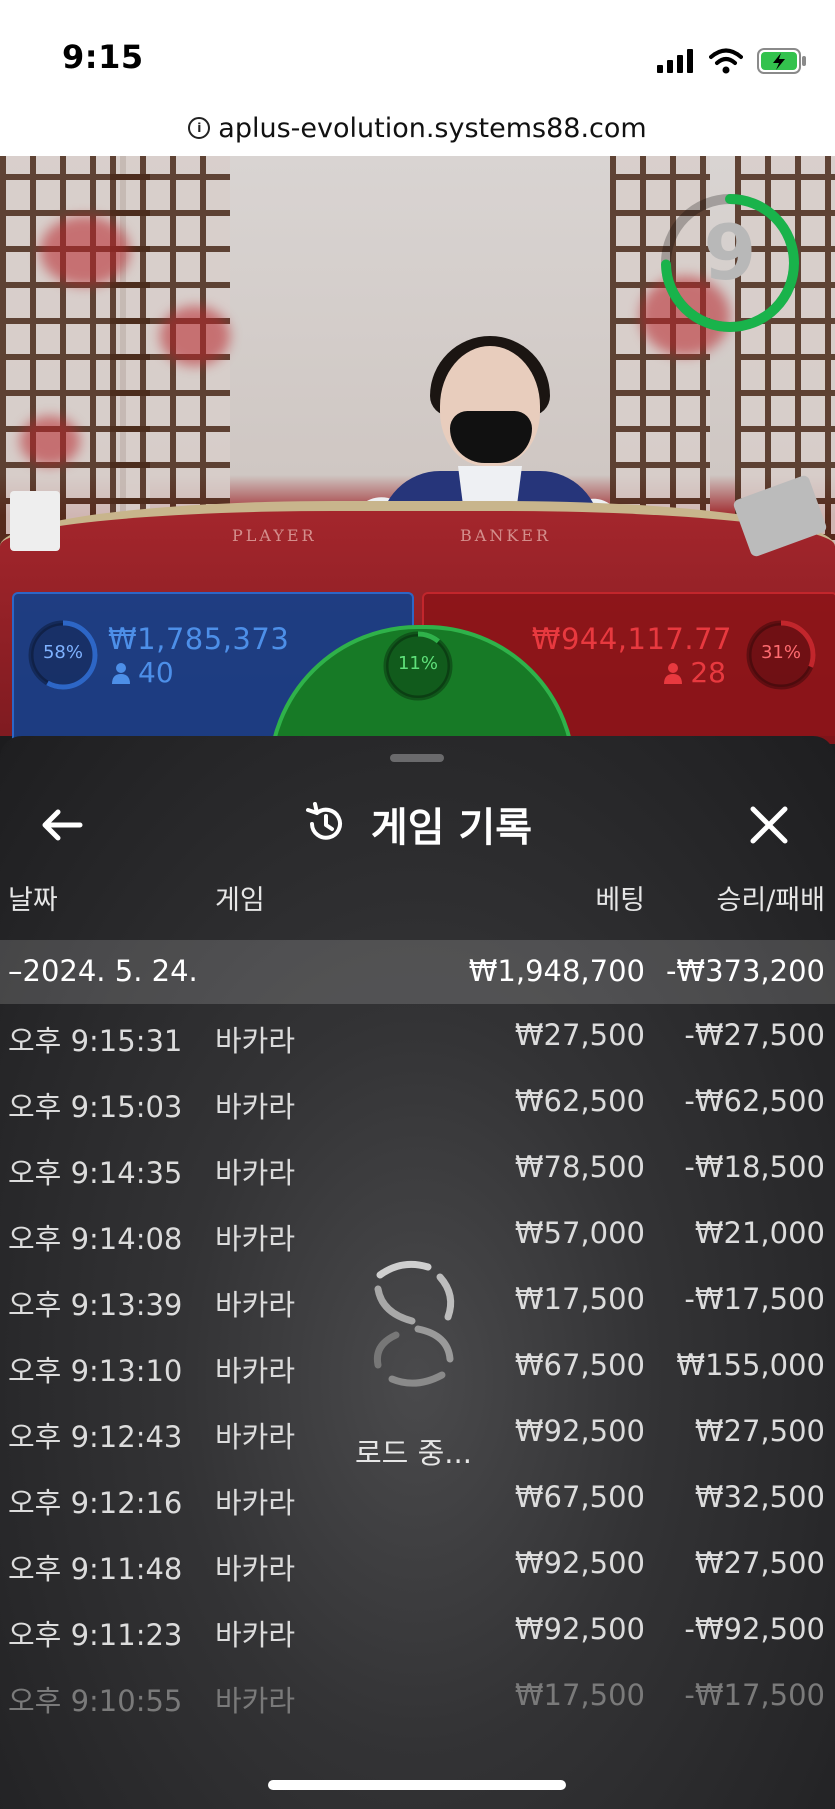 The height and width of the screenshot is (1809, 835). What do you see at coordinates (754, 1167) in the screenshot?
I see `row-result: -₩18,500` at bounding box center [754, 1167].